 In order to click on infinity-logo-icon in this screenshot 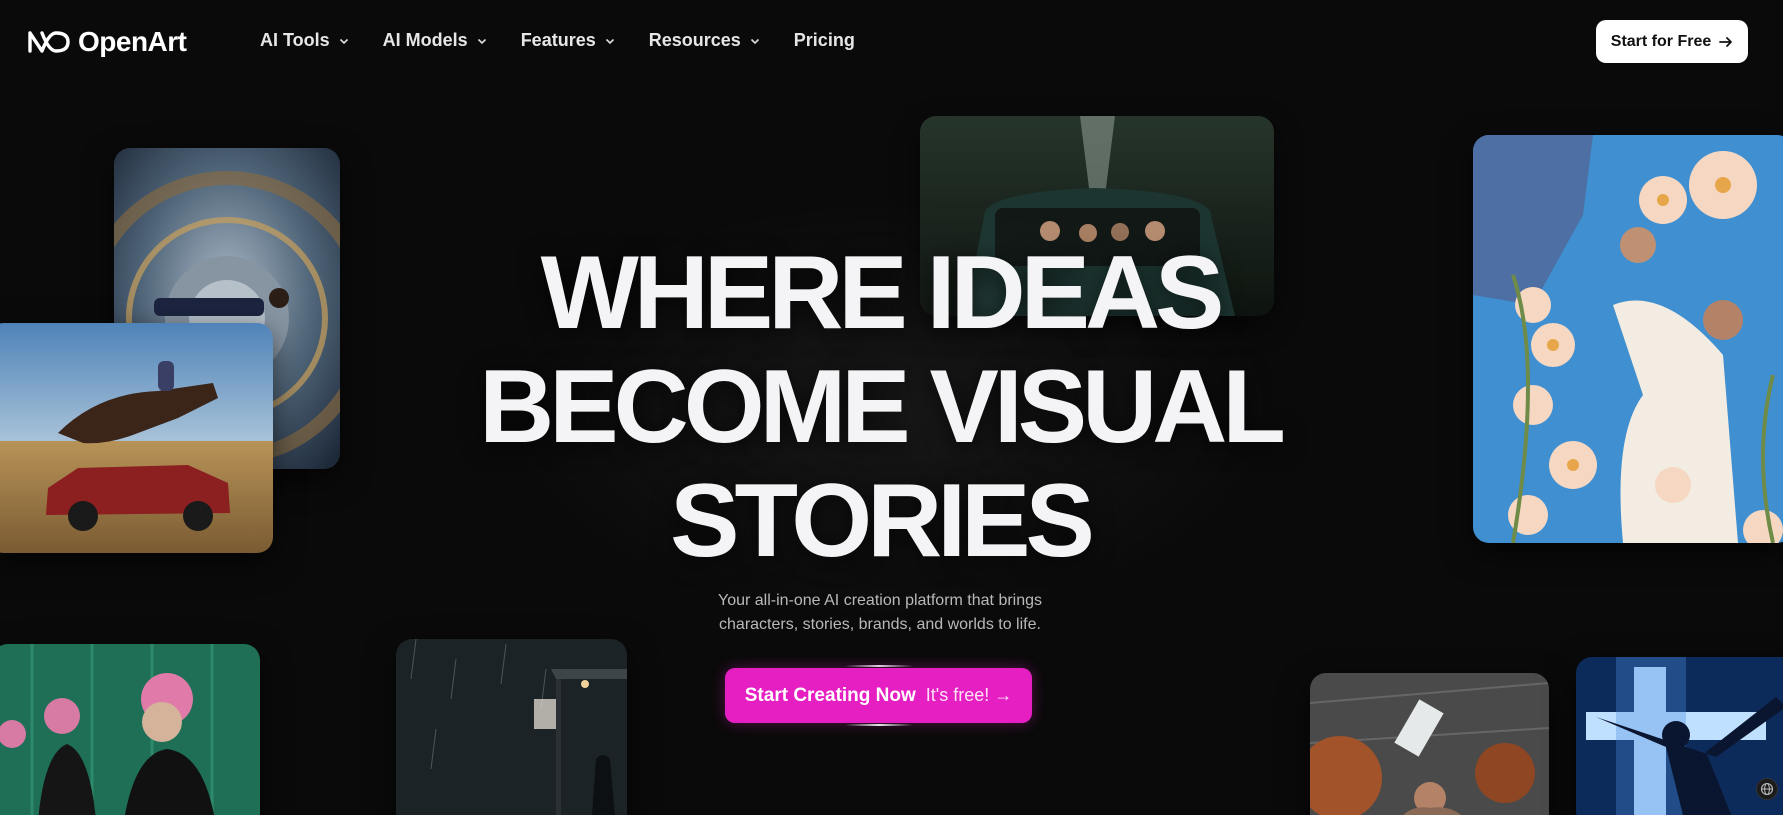, I will do `click(49, 42)`.